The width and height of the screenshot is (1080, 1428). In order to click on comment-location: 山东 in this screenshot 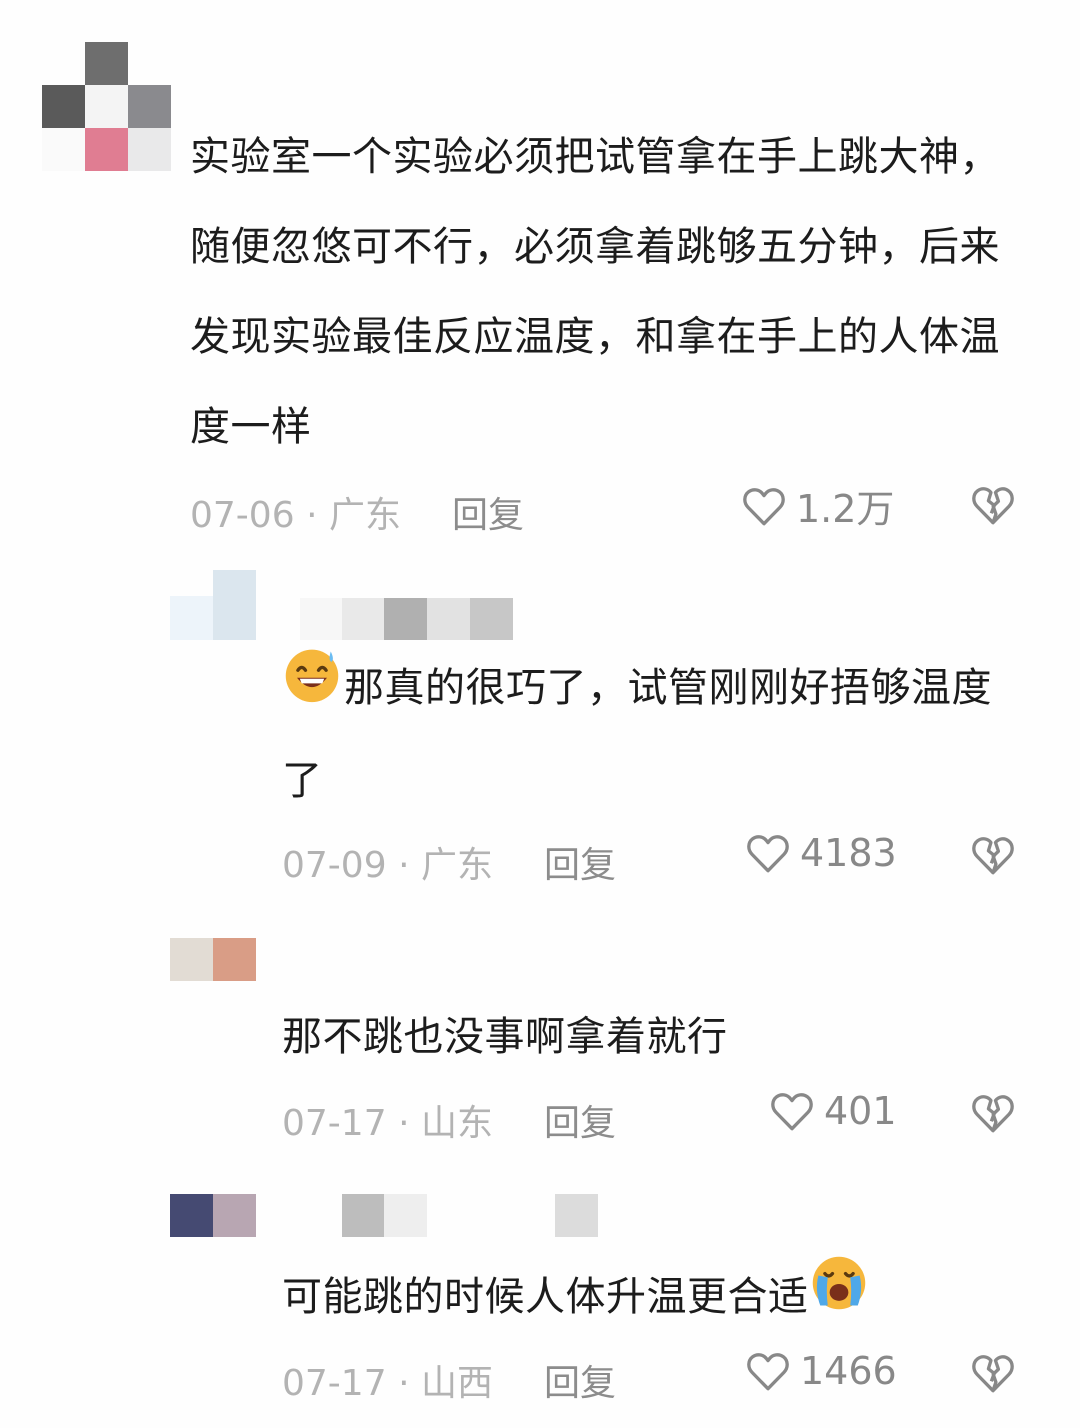, I will do `click(456, 1123)`.